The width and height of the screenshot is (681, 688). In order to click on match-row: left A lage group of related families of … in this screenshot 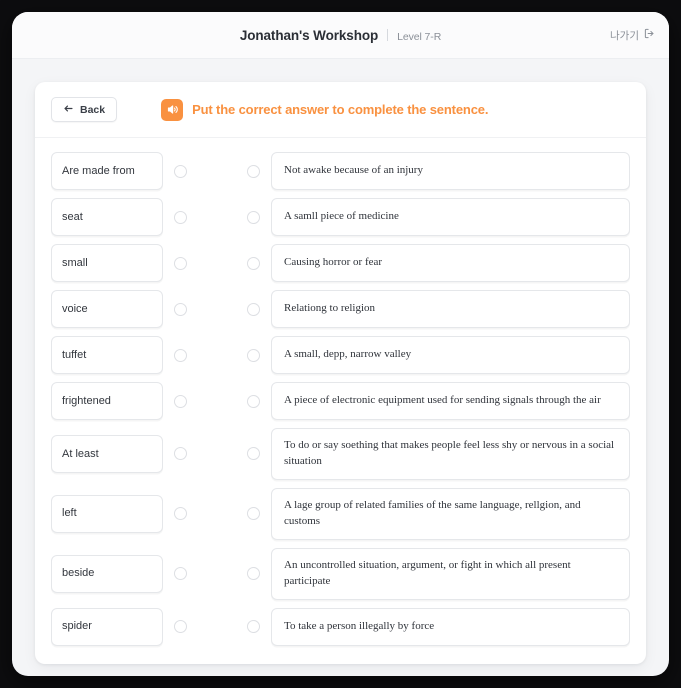, I will do `click(340, 513)`.